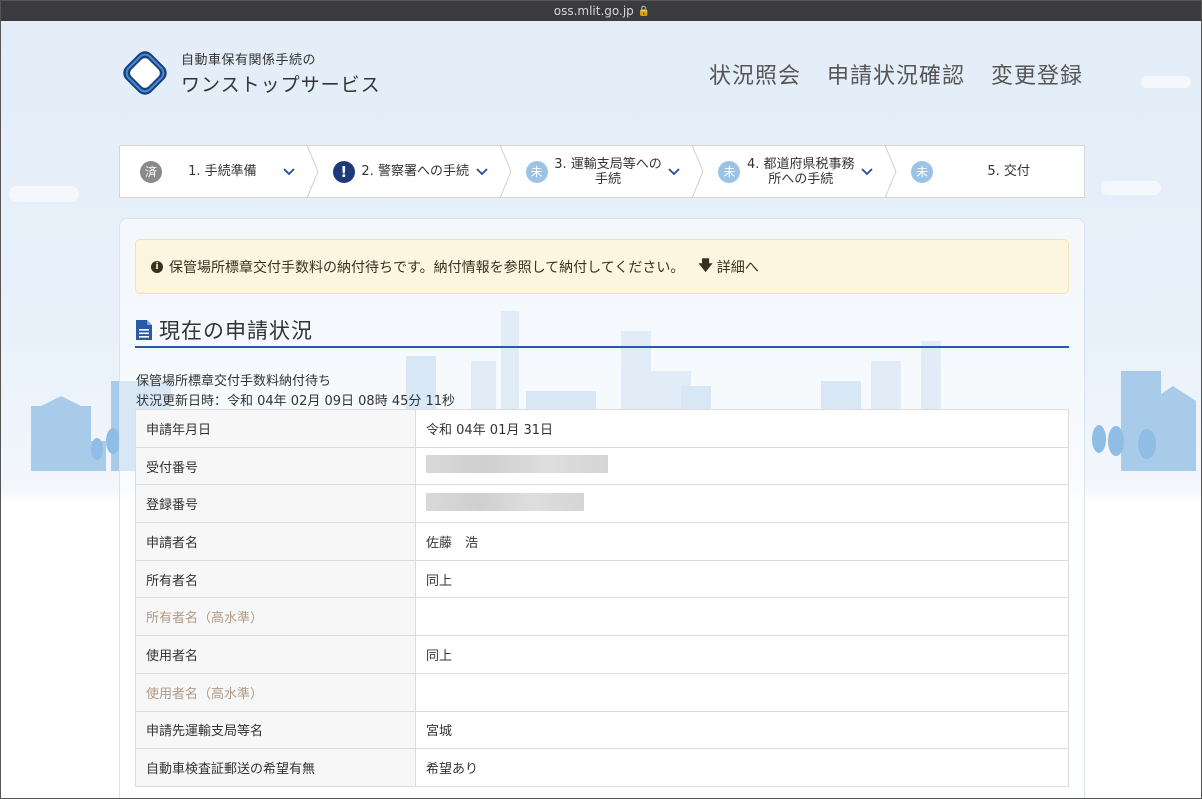  What do you see at coordinates (602, 330) in the screenshot?
I see `section-header: 現在の申請状況` at bounding box center [602, 330].